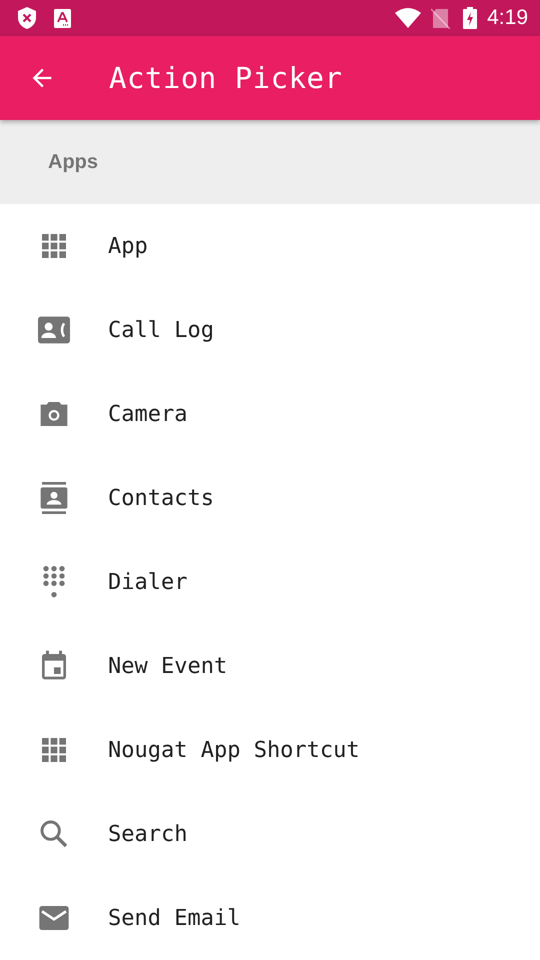 The image size is (540, 960). Describe the element at coordinates (225, 78) in the screenshot. I see `screen-title: Action Picker` at that location.